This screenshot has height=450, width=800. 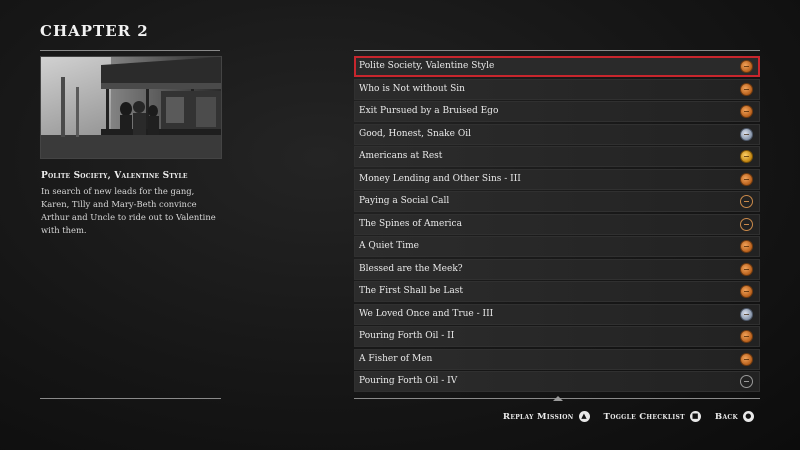 What do you see at coordinates (415, 133) in the screenshot?
I see `mission-row-label: Good, Honest, Snake Oil` at bounding box center [415, 133].